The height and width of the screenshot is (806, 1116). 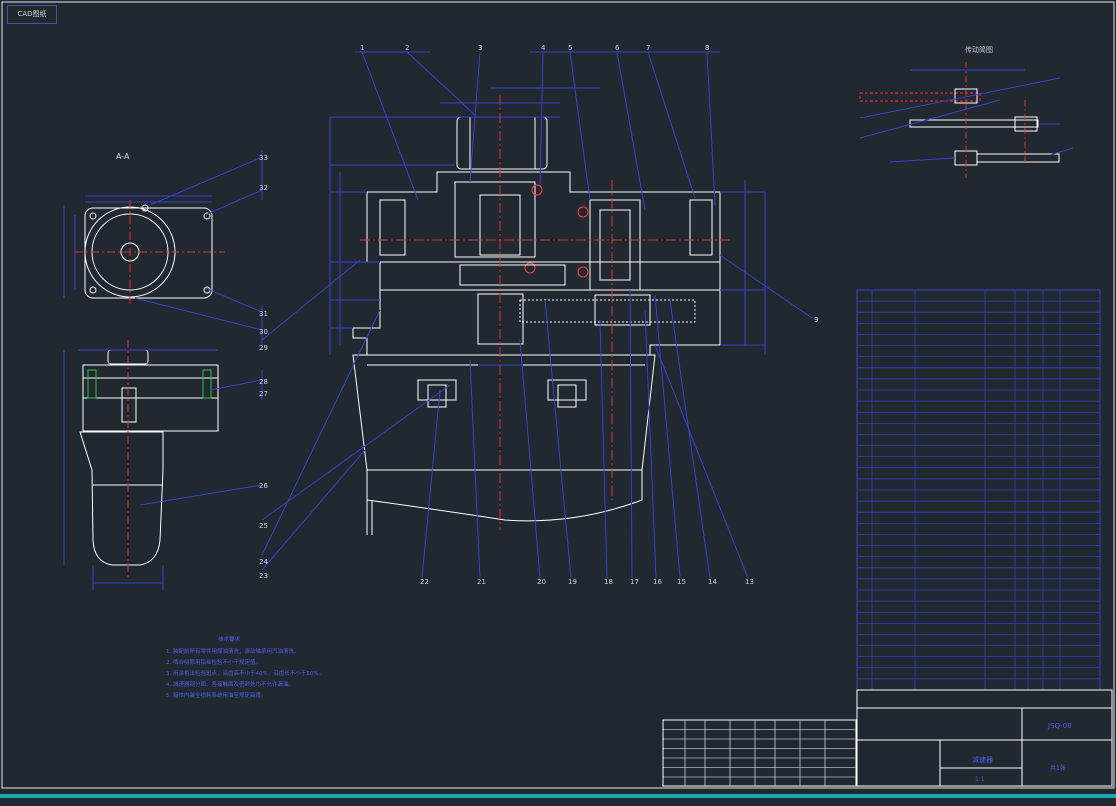 What do you see at coordinates (572, 582) in the screenshot?
I see `callout-19: 19` at bounding box center [572, 582].